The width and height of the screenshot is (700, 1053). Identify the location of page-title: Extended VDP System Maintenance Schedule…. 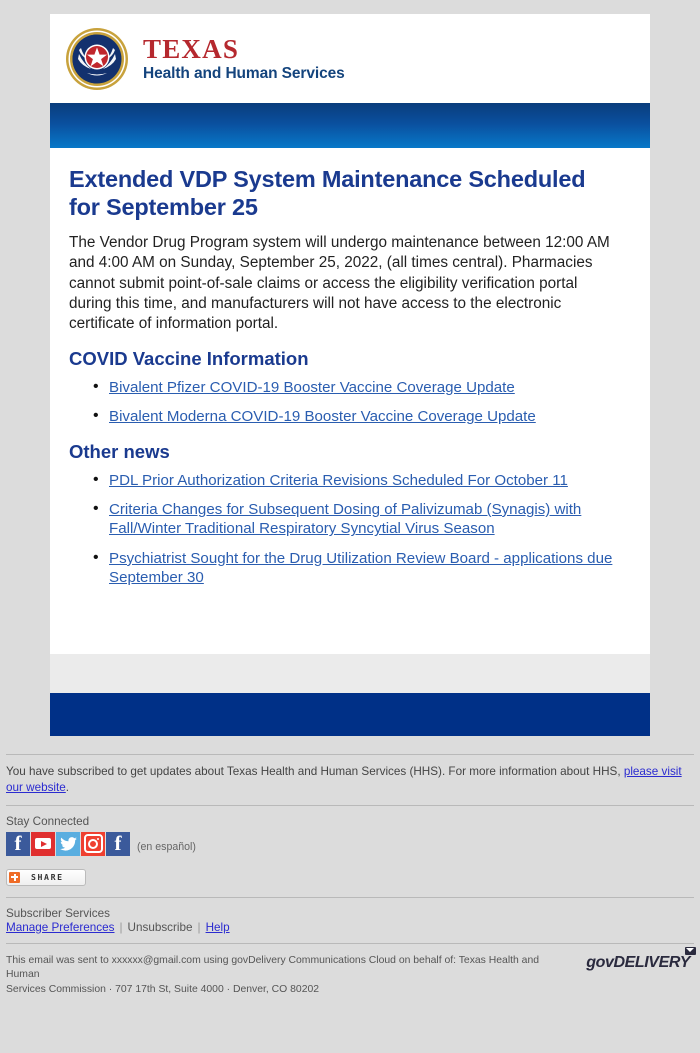
(327, 193).